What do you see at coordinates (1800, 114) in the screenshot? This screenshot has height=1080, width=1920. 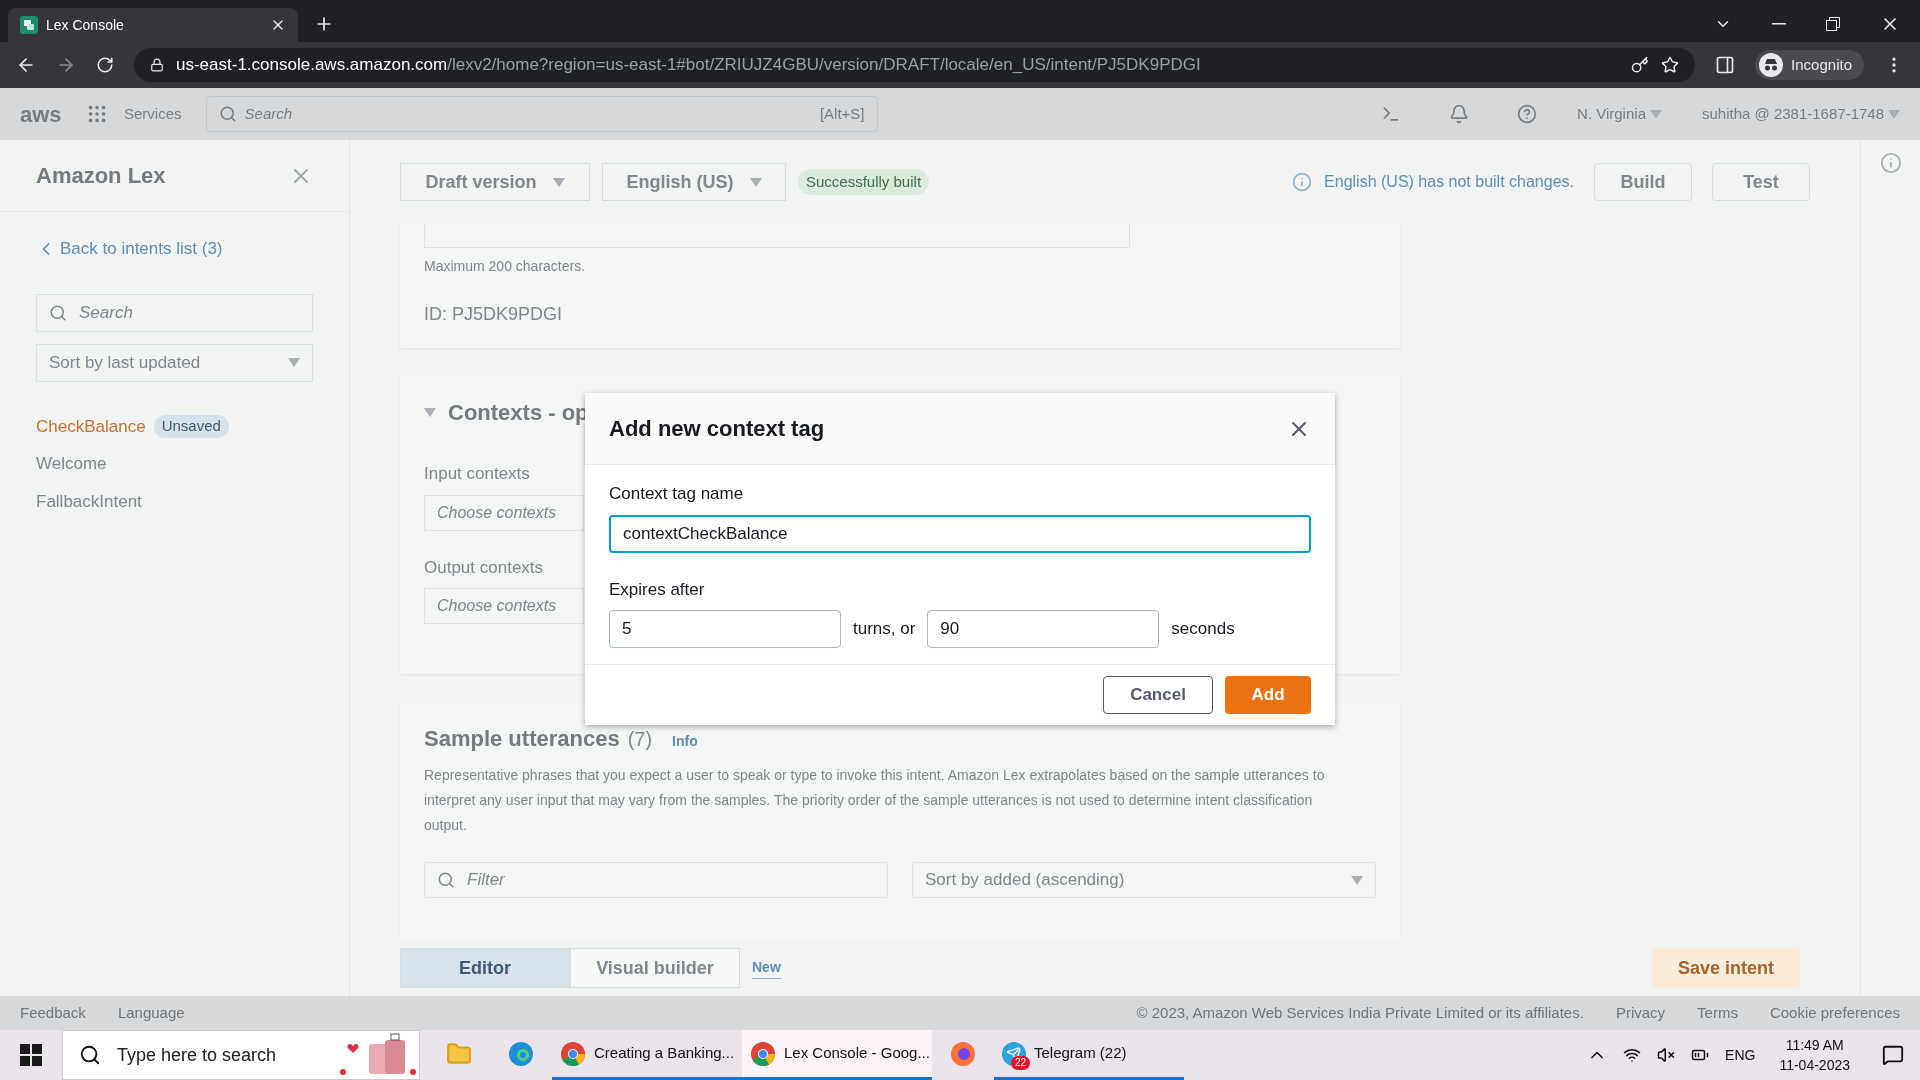 I see `account-menu: suhitha @ 2381-1687-1748` at bounding box center [1800, 114].